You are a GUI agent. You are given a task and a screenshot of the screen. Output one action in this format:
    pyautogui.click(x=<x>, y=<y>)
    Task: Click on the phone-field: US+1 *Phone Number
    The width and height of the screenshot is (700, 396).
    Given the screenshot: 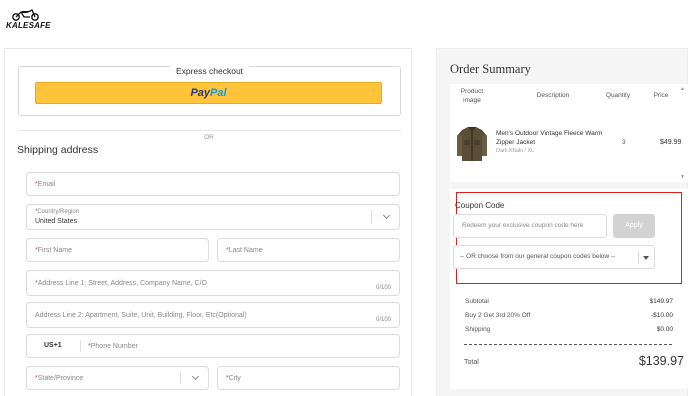 What is the action you would take?
    pyautogui.click(x=213, y=346)
    